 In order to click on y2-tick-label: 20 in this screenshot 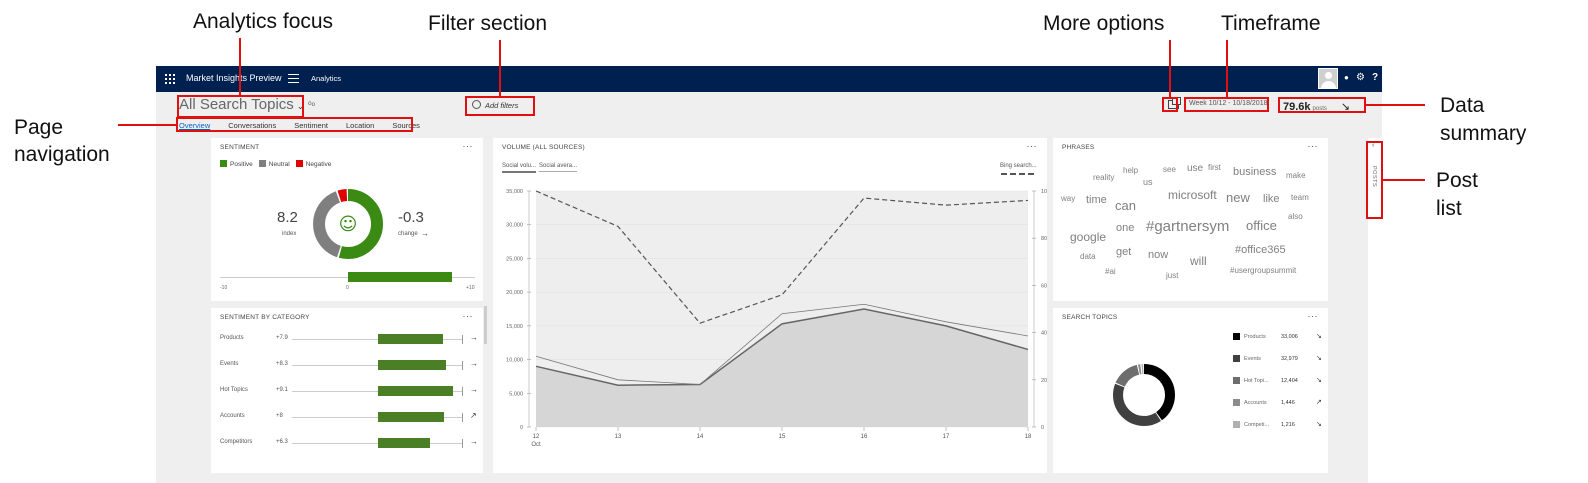, I will do `click(1044, 381)`.